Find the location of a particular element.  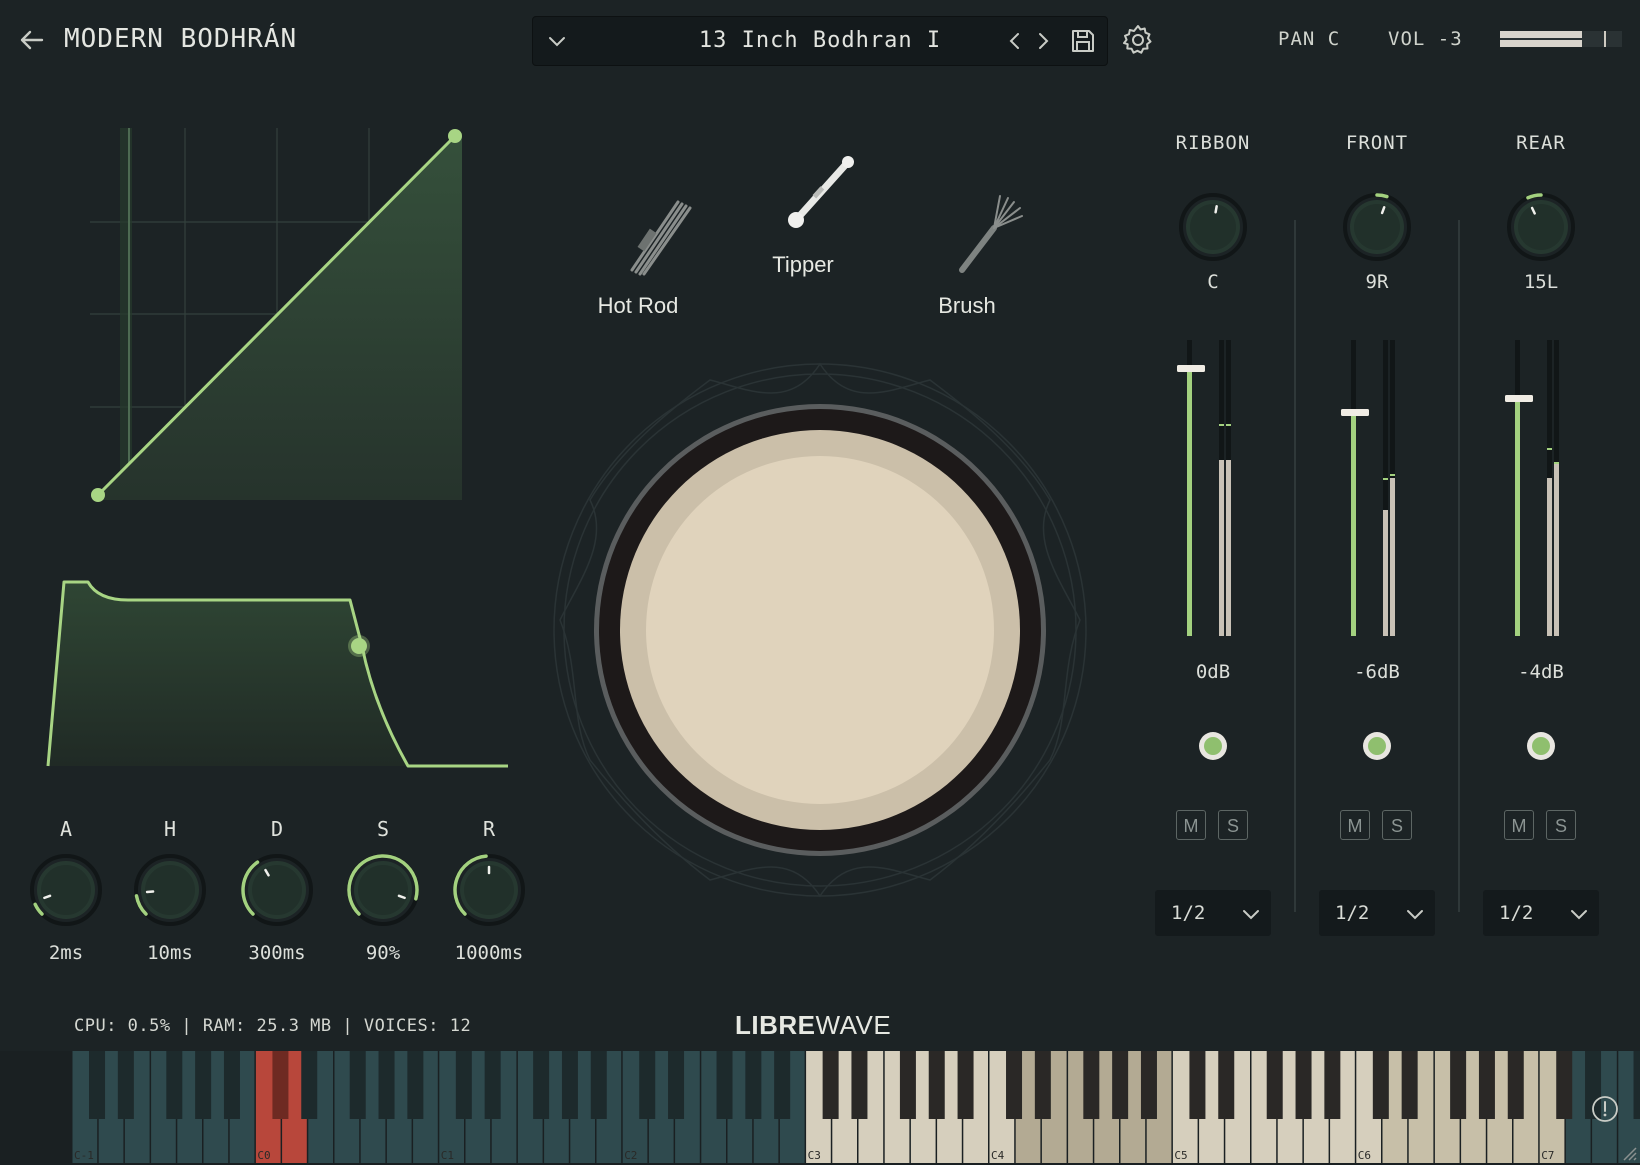

mute-button-ribbon: M is located at coordinates (1191, 825).